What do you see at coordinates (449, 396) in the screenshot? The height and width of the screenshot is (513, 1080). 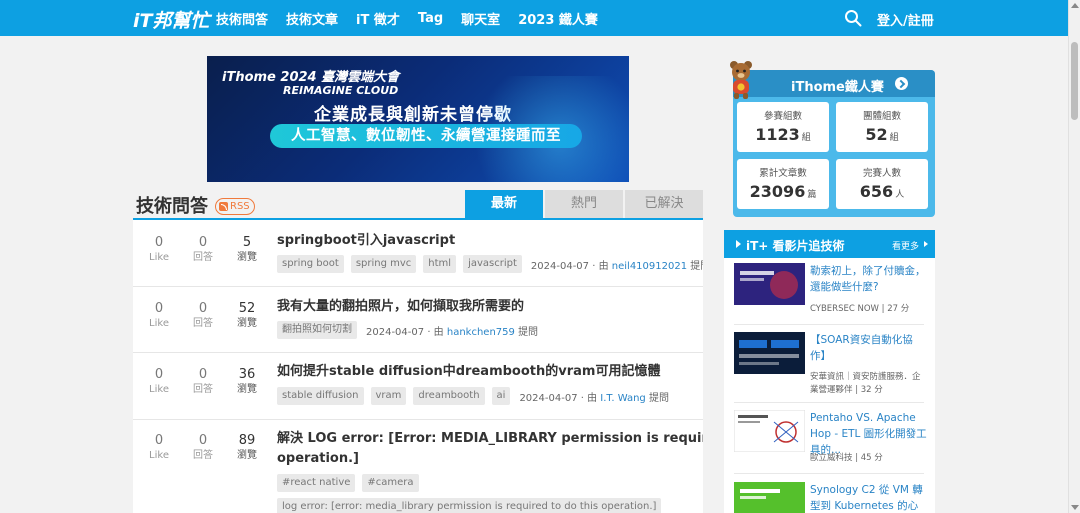 I see `tag-chip: dreambooth` at bounding box center [449, 396].